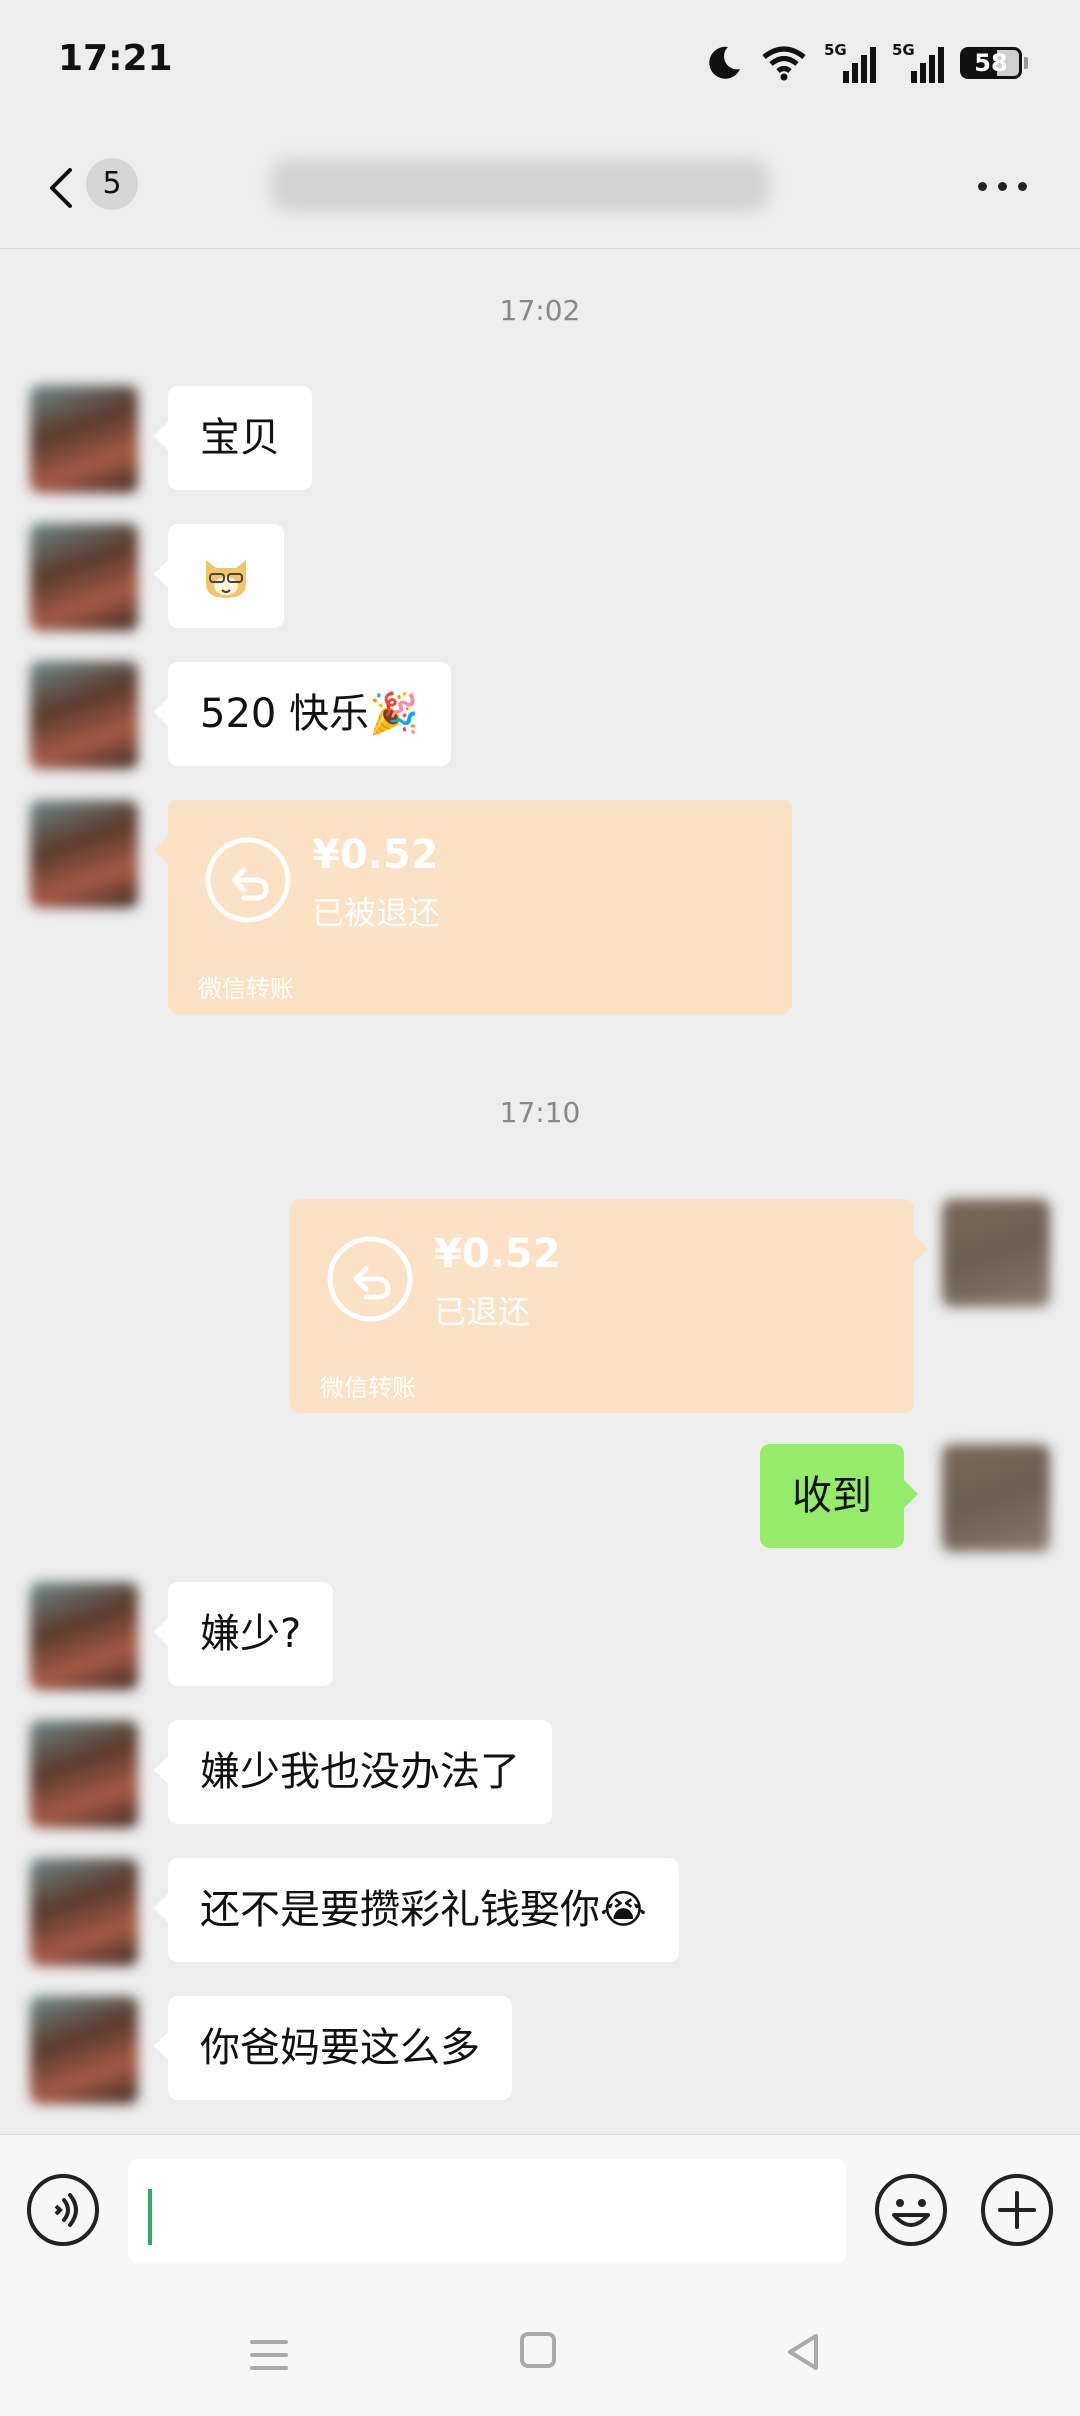 This screenshot has width=1080, height=2416. What do you see at coordinates (233, 438) in the screenshot?
I see `message-bubble: 宝贝` at bounding box center [233, 438].